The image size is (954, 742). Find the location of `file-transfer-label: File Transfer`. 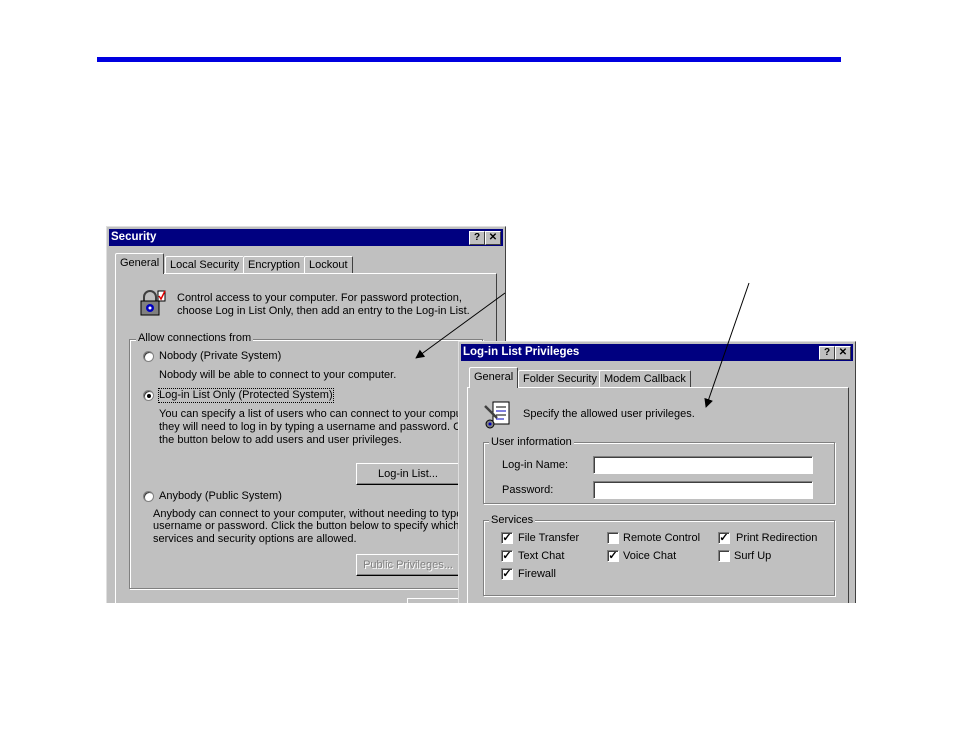

file-transfer-label: File Transfer is located at coordinates (548, 538).